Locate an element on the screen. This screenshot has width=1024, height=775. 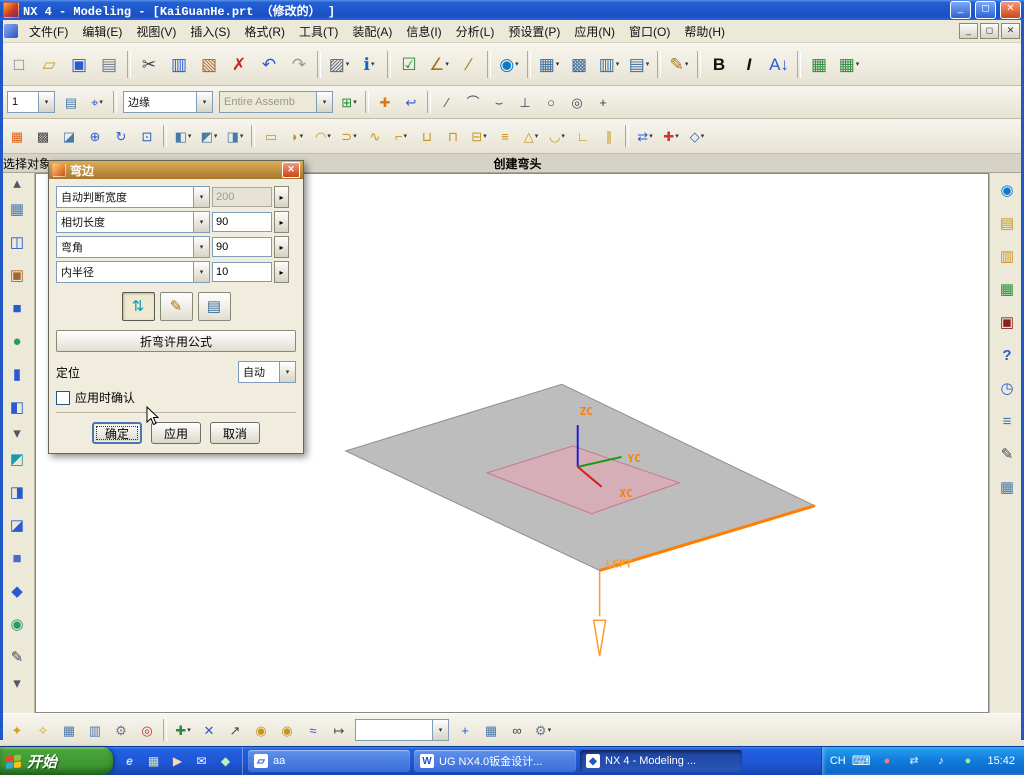
curve-rule-combo-arrow: ▾ is located at coordinates (204, 102).